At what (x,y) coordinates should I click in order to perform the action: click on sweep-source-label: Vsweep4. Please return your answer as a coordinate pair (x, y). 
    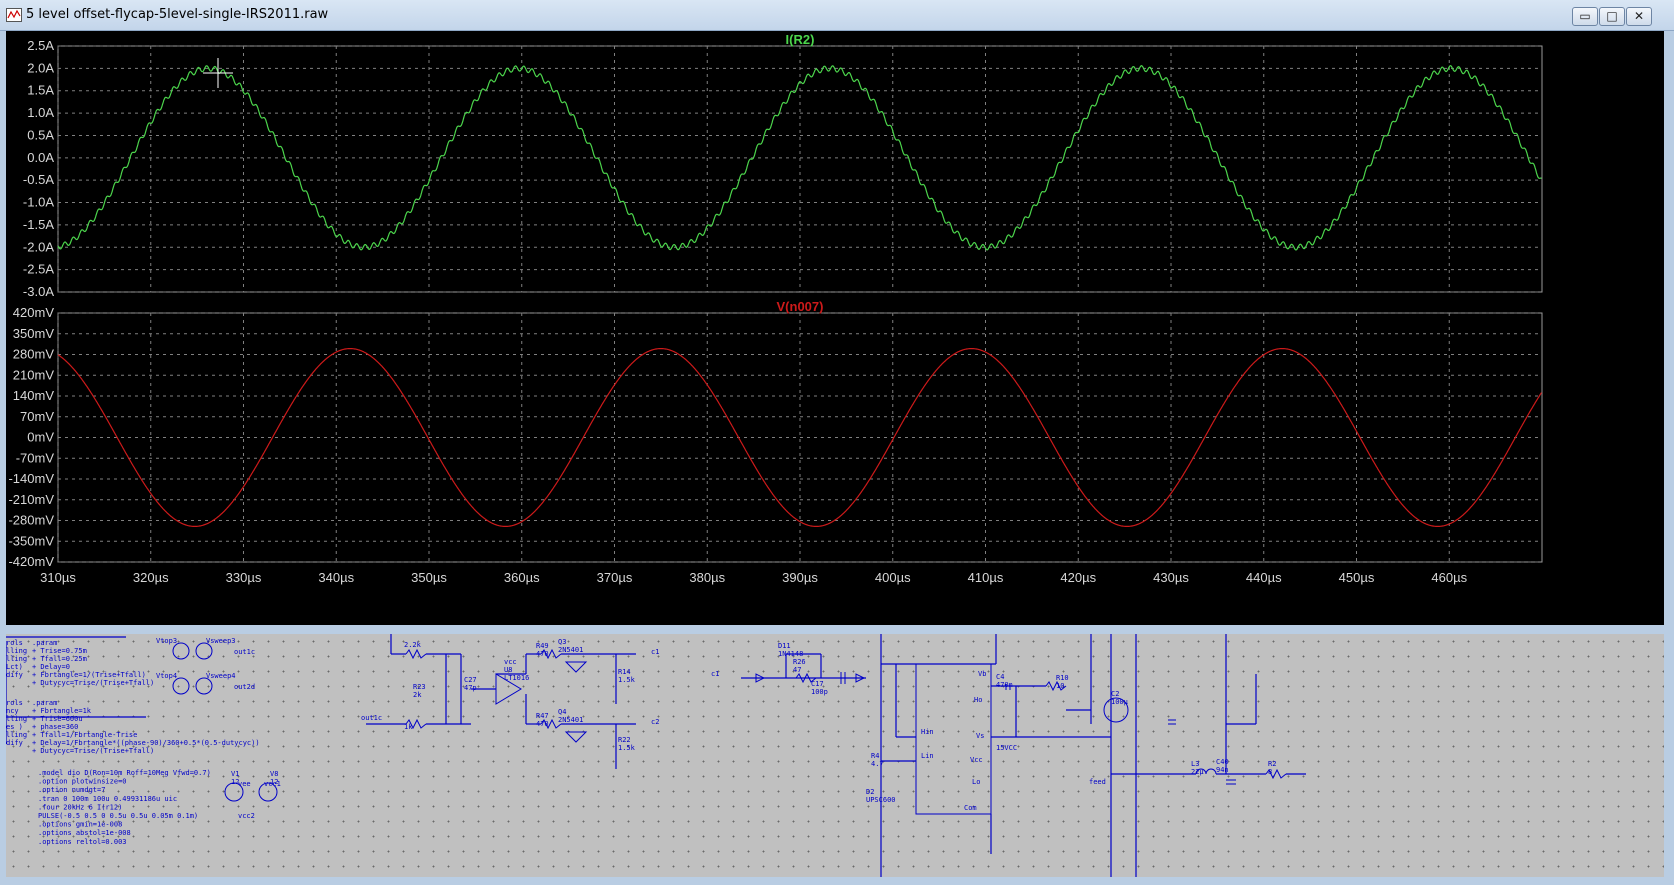
    Looking at the image, I should click on (221, 676).